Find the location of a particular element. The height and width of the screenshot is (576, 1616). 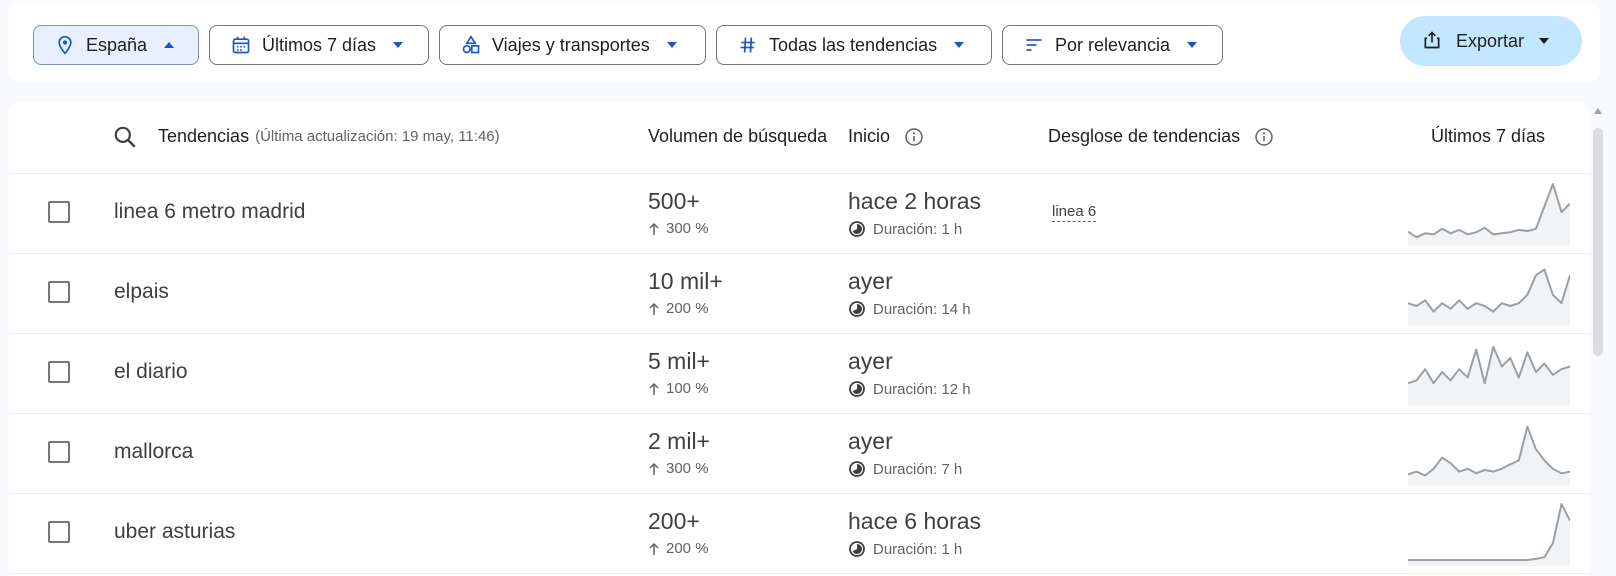

export-button: Exportar is located at coordinates (1491, 41).